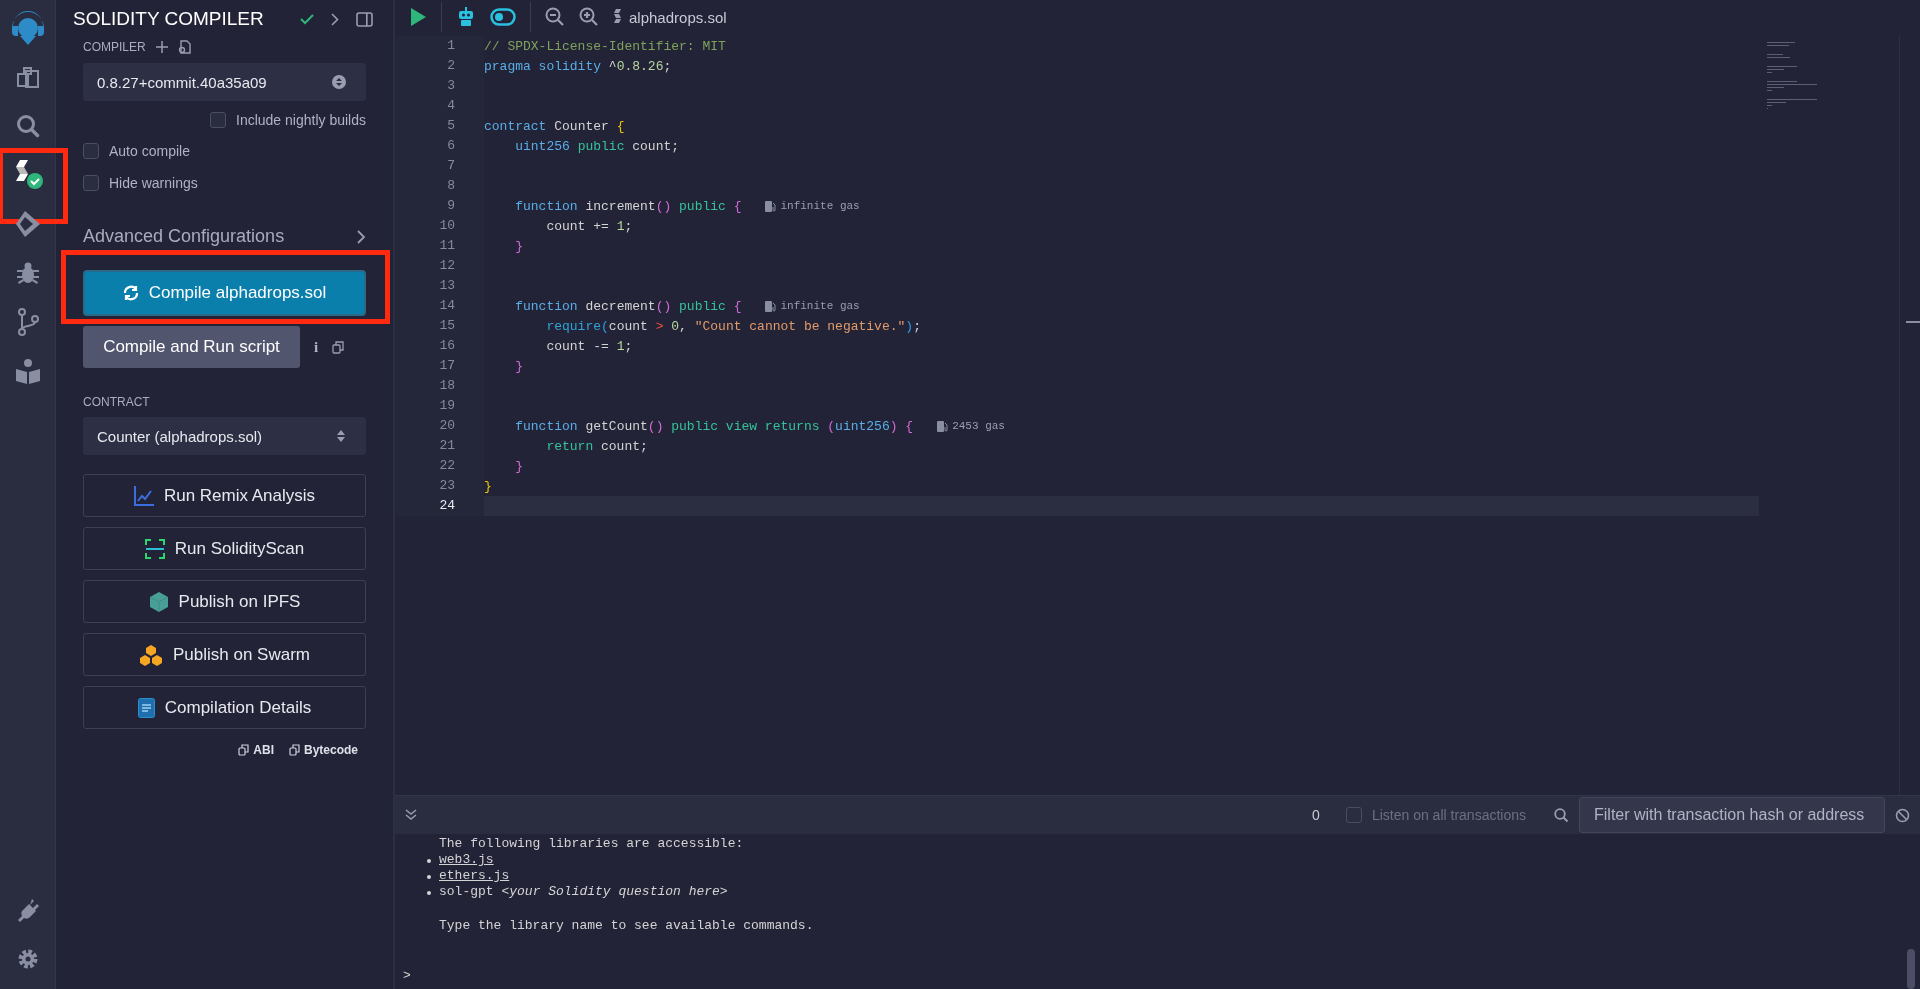 This screenshot has height=989, width=1920. I want to click on line-number: 7, so click(439, 166).